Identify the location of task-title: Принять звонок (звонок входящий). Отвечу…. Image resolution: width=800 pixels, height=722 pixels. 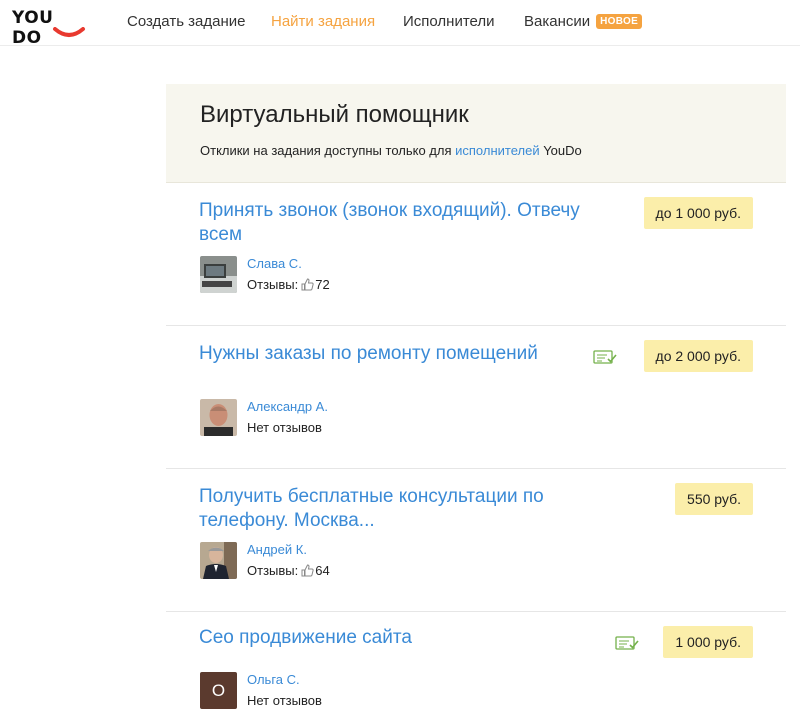
(394, 223).